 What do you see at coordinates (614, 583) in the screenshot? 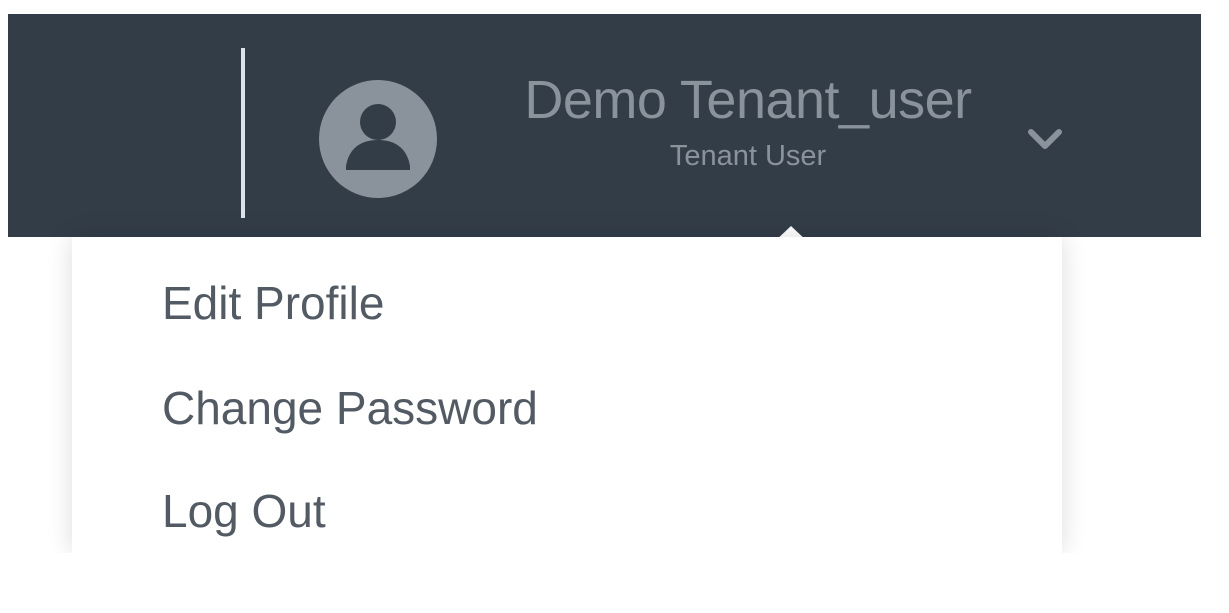
I see `page-background-bottom` at bounding box center [614, 583].